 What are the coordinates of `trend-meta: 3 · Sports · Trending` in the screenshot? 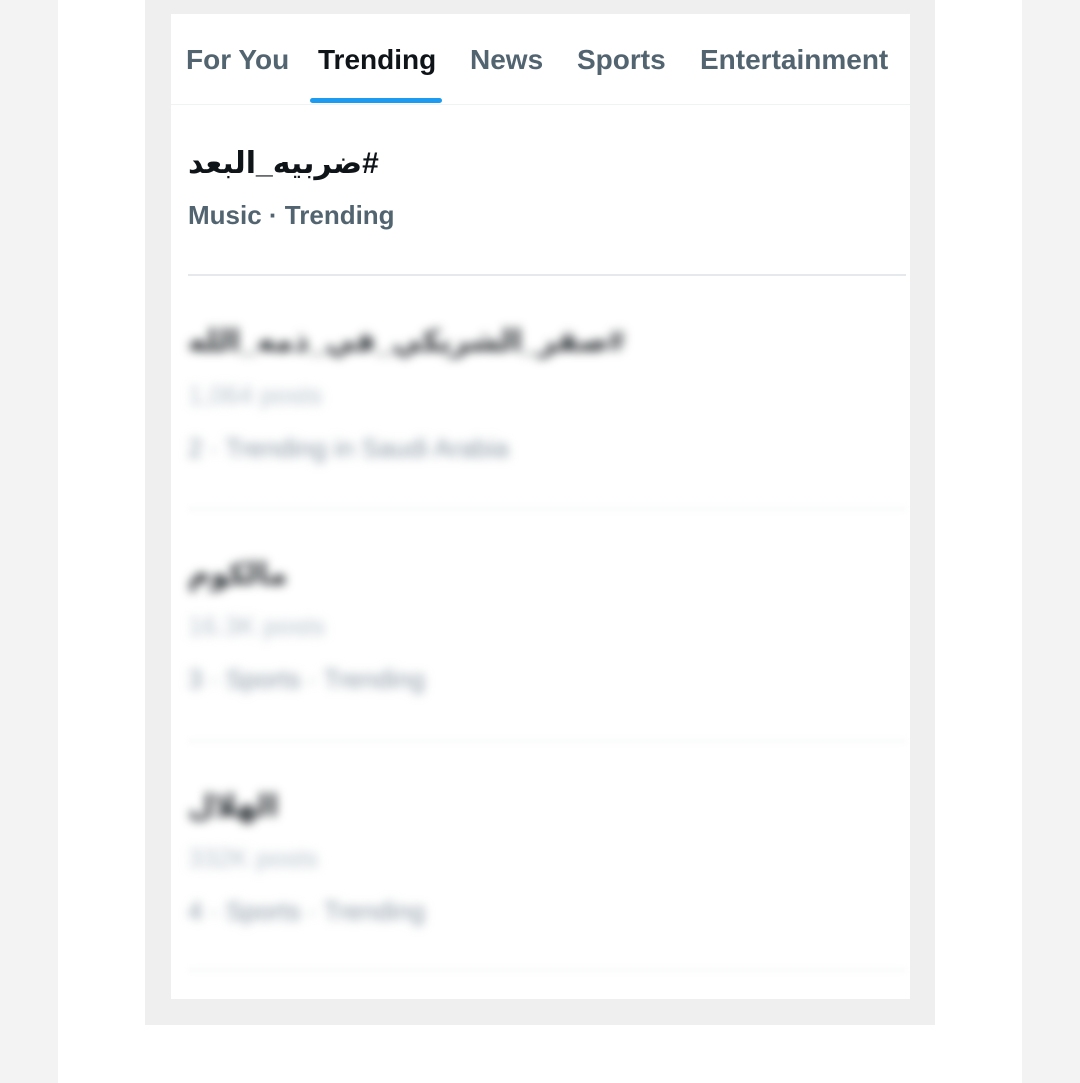 It's located at (306, 679).